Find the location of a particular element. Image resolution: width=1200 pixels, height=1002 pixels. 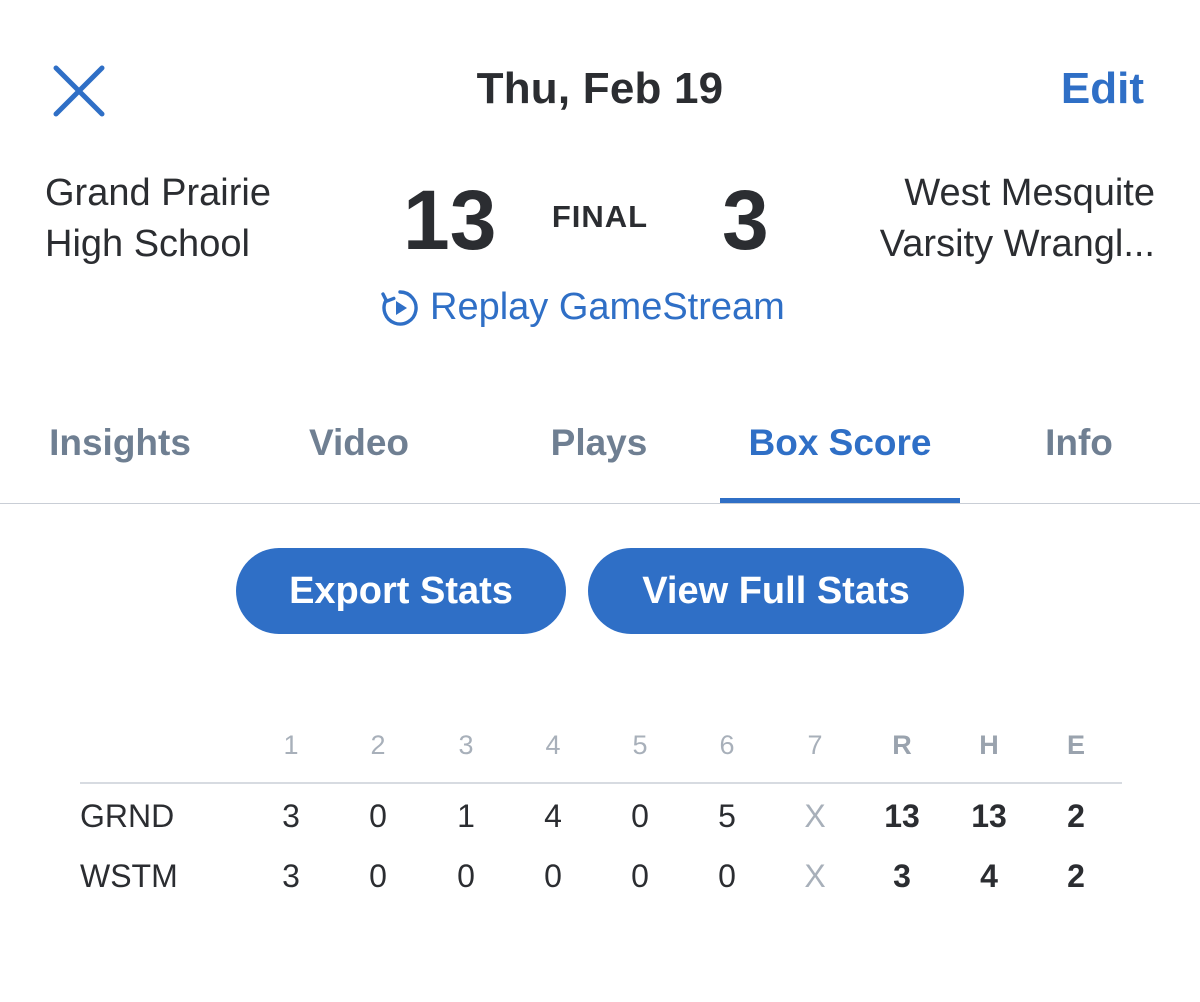

edit-button: Edit is located at coordinates (1102, 89).